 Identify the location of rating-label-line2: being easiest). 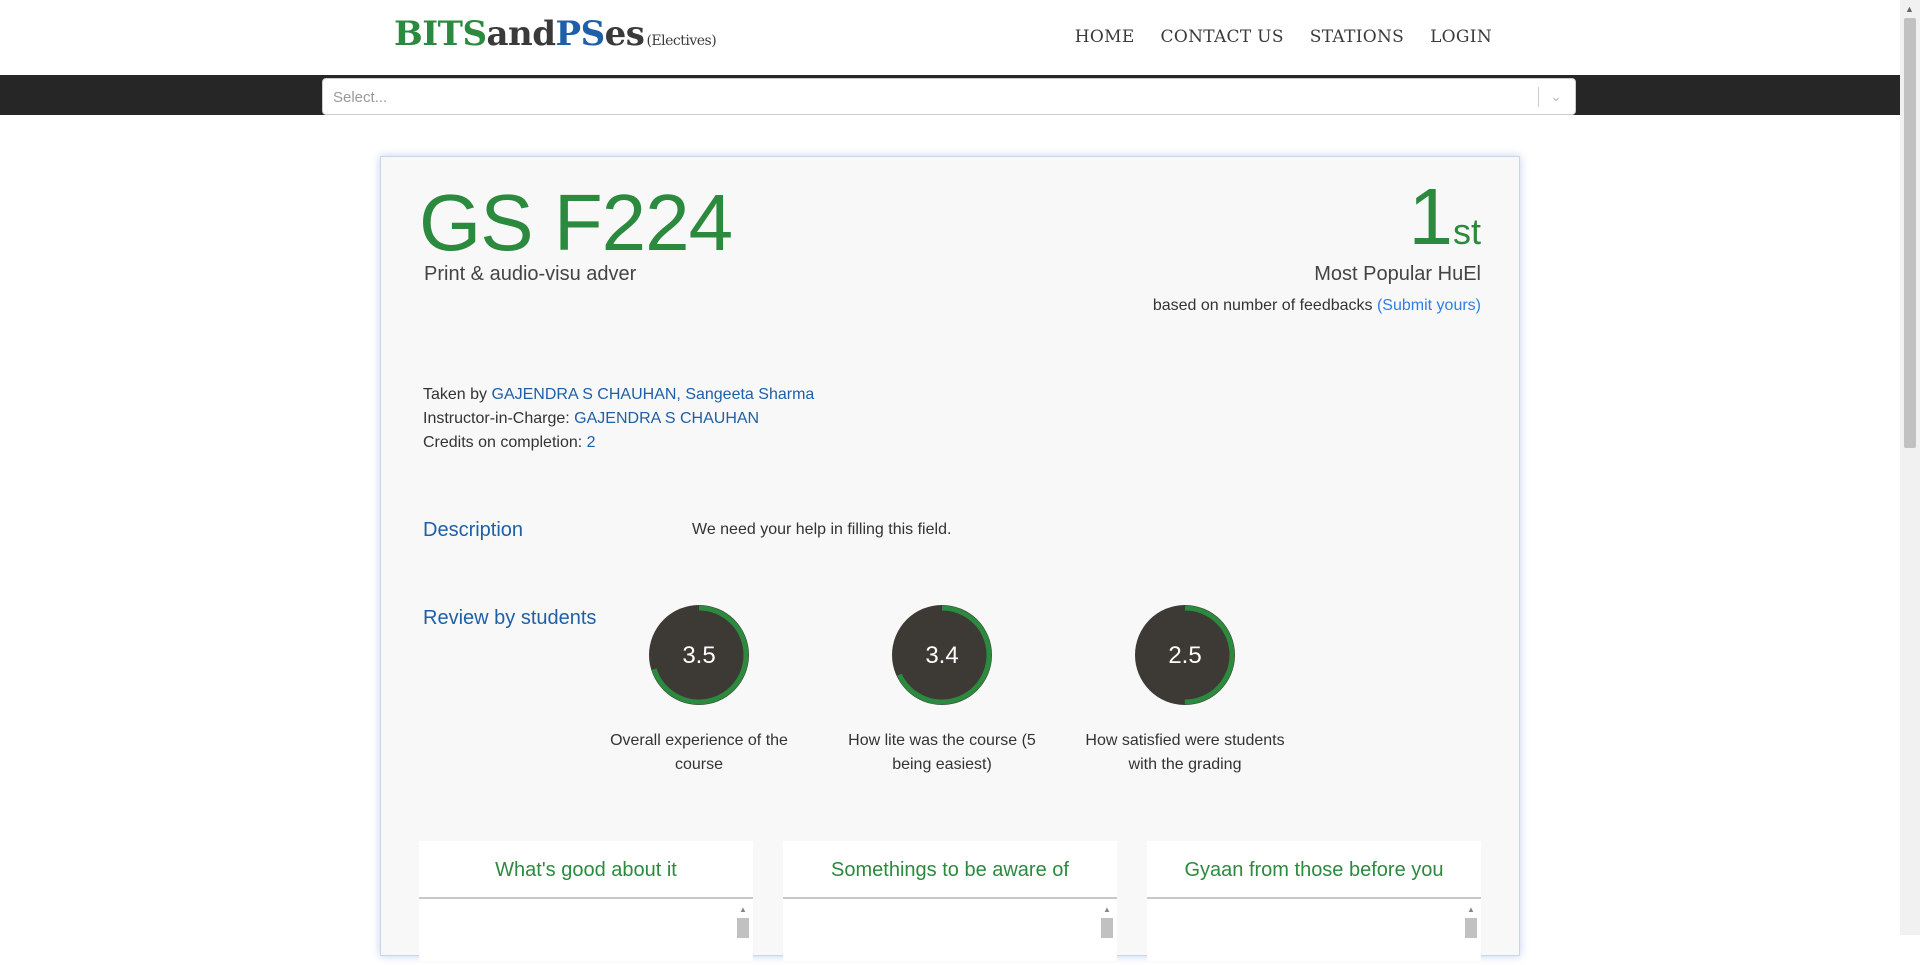
(942, 764).